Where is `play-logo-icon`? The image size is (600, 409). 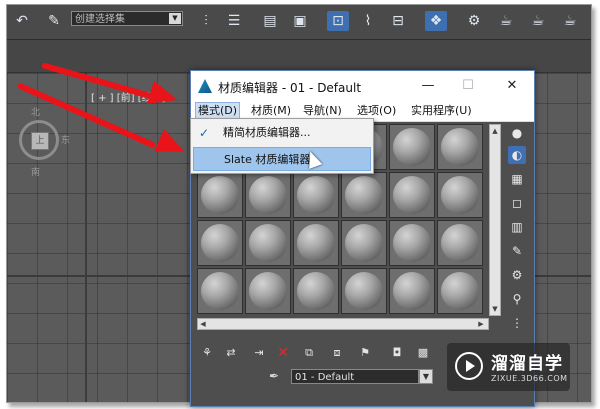 play-logo-icon is located at coordinates (469, 366).